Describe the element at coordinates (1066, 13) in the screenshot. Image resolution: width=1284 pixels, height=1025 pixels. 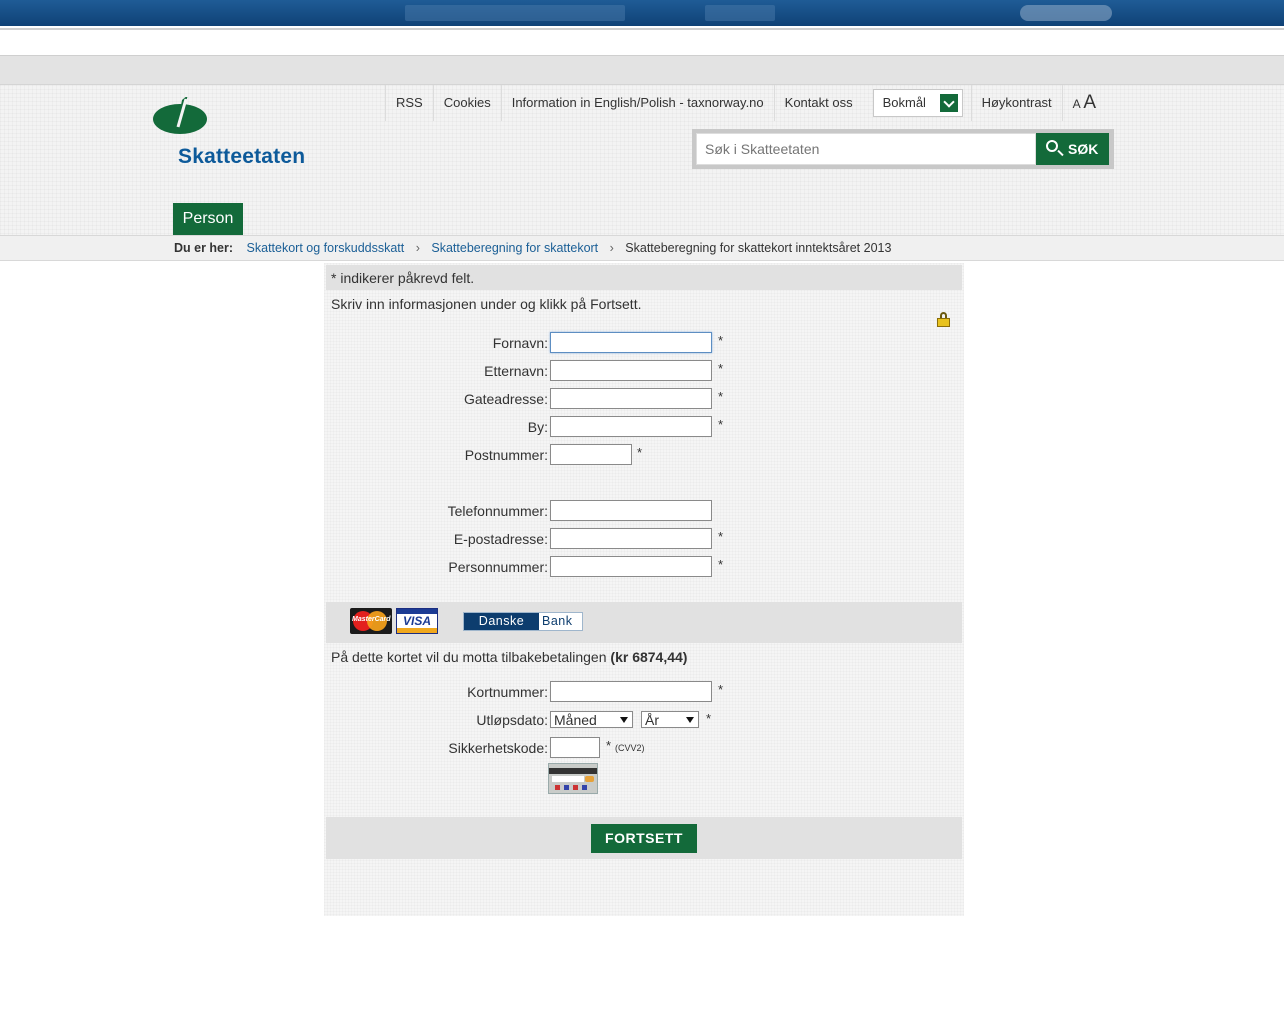
I see `blurred-control` at that location.